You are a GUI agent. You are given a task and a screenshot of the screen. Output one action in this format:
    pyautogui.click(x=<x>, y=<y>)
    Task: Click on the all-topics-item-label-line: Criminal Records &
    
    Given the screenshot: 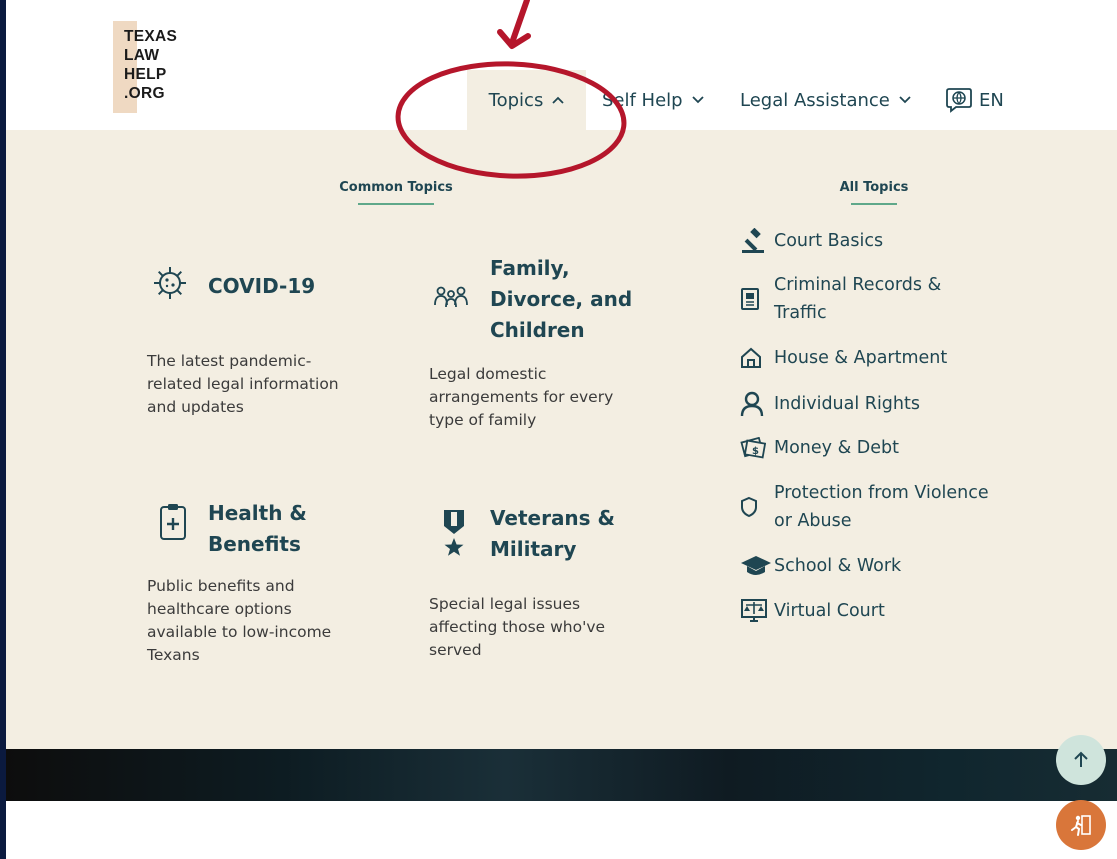 What is the action you would take?
    pyautogui.click(x=858, y=285)
    